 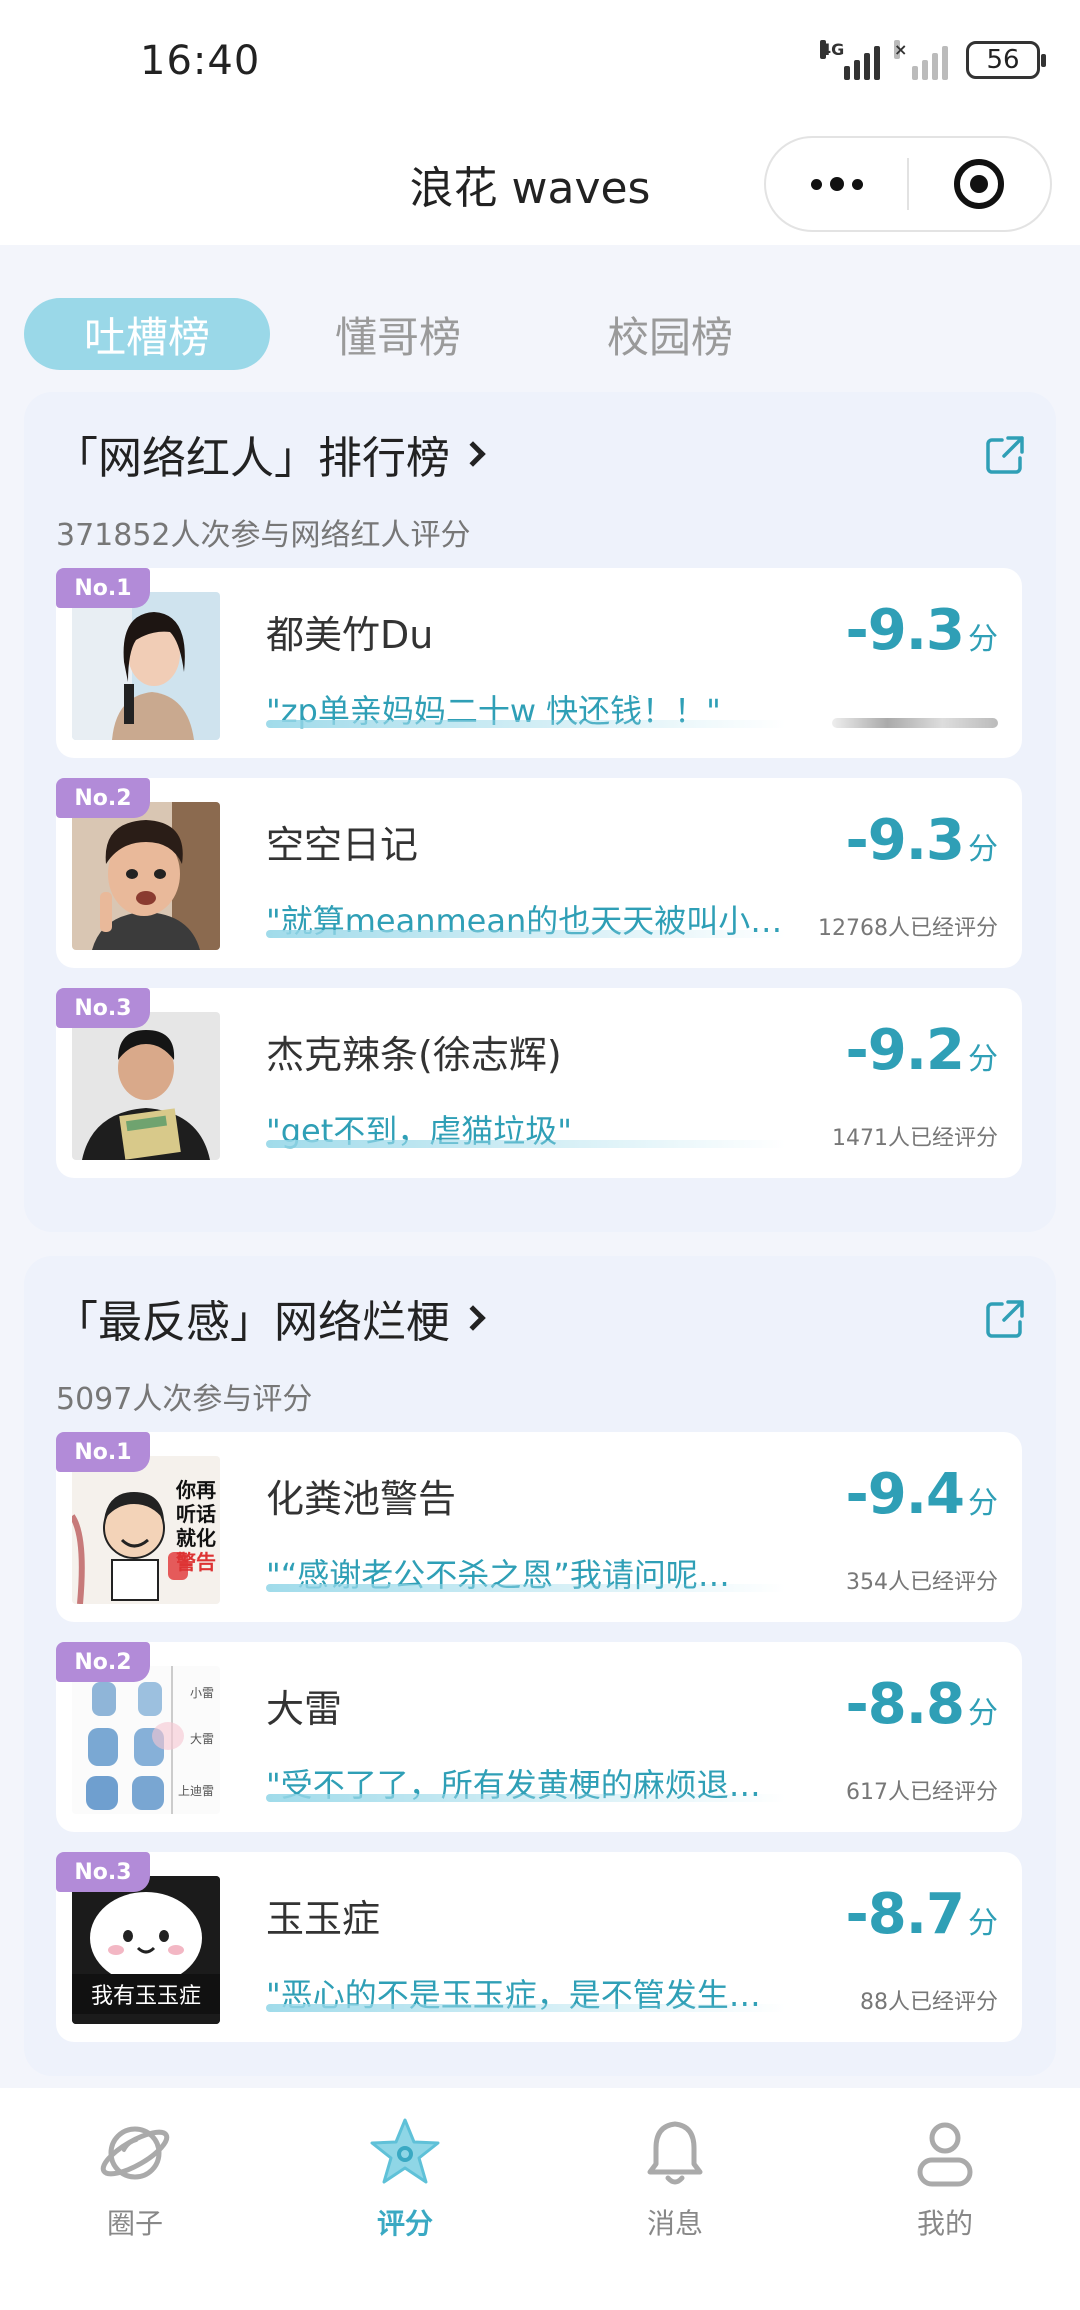 What do you see at coordinates (146, 1740) in the screenshot?
I see `meme-image: 小雷 大雷 上迪雷` at bounding box center [146, 1740].